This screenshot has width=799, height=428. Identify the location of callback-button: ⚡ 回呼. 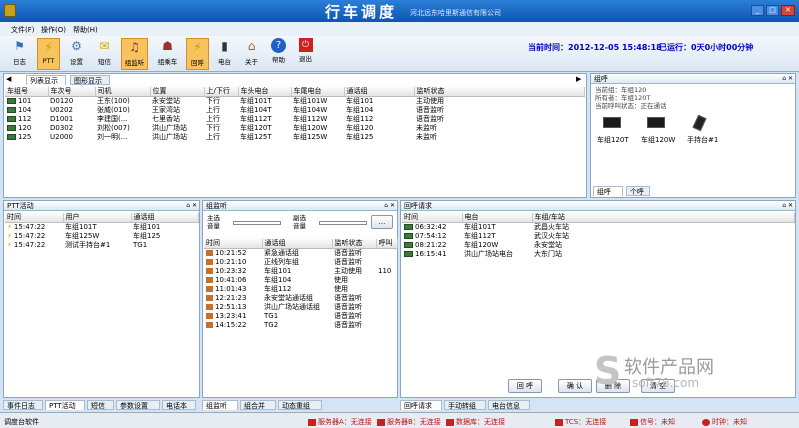
(197, 54).